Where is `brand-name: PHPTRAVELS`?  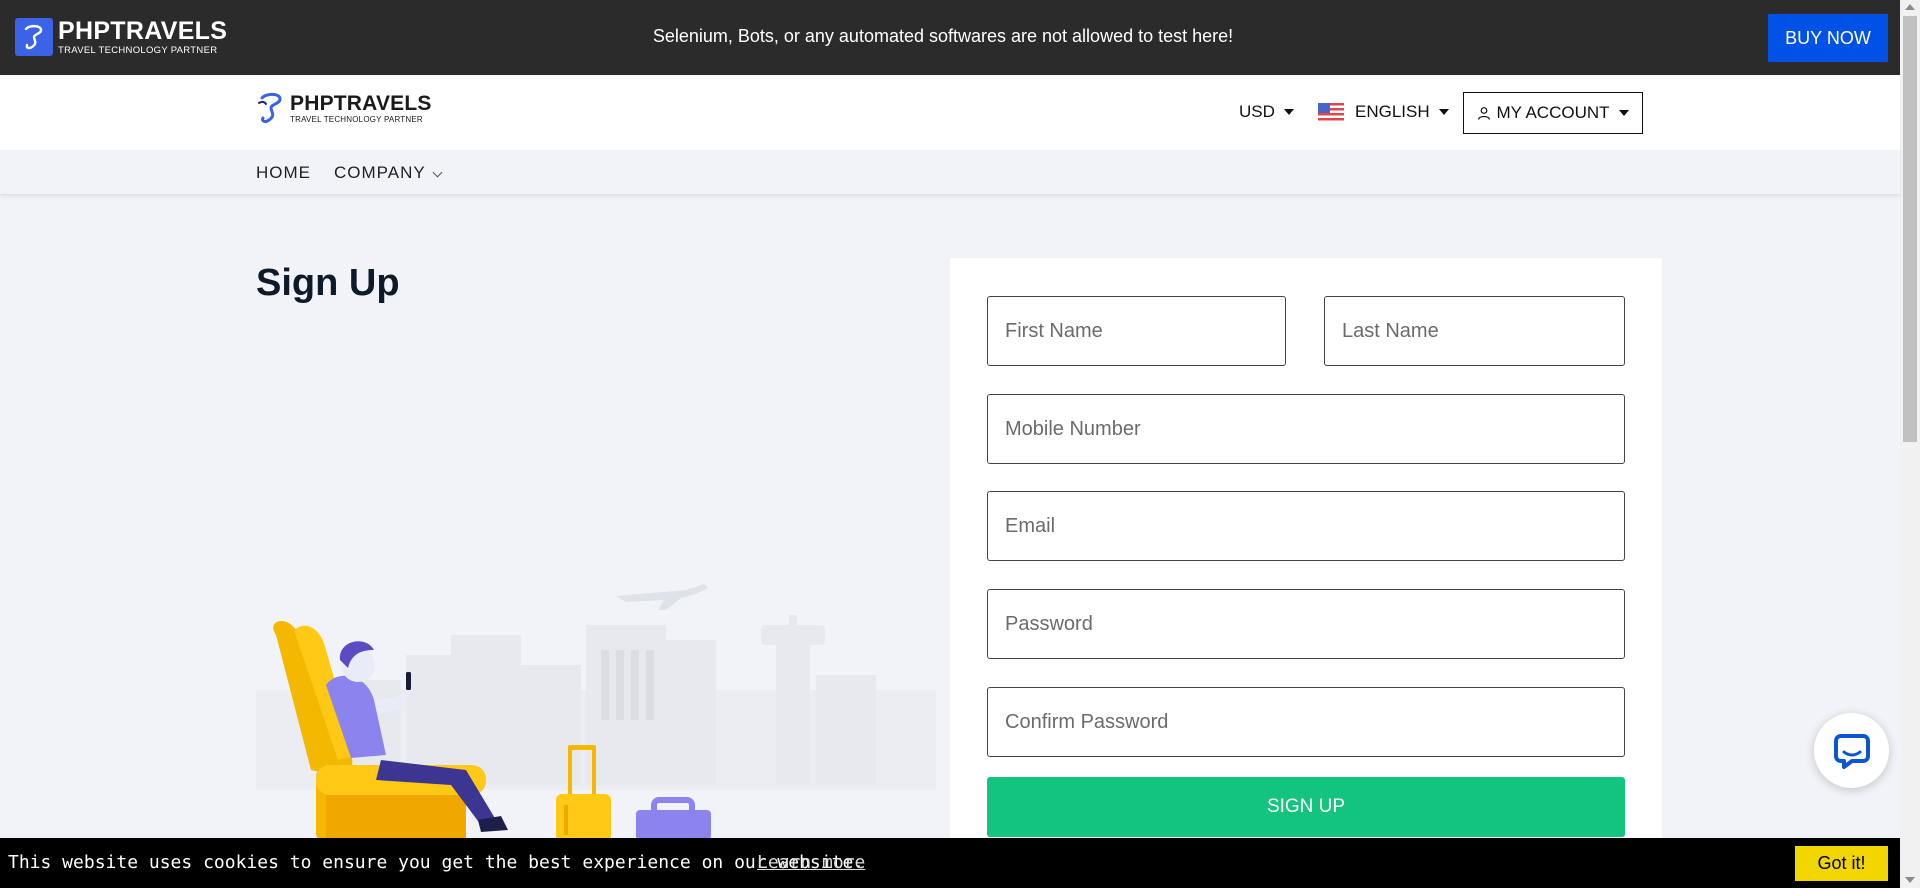
brand-name: PHPTRAVELS is located at coordinates (361, 103).